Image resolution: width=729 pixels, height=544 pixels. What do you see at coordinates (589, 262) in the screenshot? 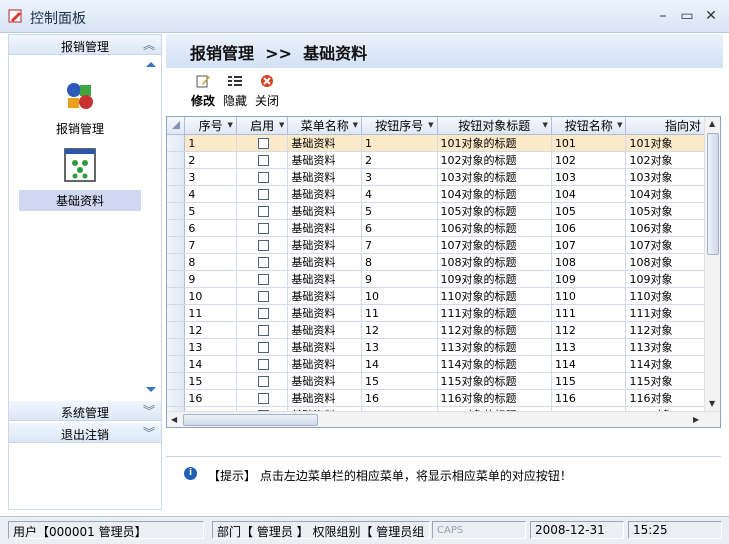
I see `table-cell: 108` at bounding box center [589, 262].